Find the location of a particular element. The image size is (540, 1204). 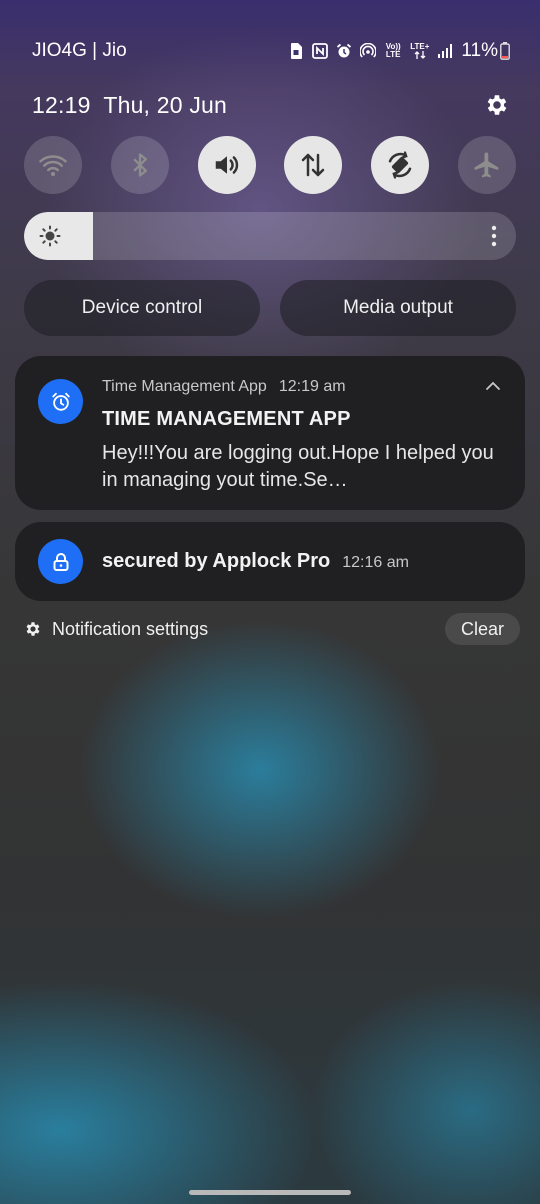

notification-title: TIME MANAGEMENT APP is located at coordinates (226, 419).